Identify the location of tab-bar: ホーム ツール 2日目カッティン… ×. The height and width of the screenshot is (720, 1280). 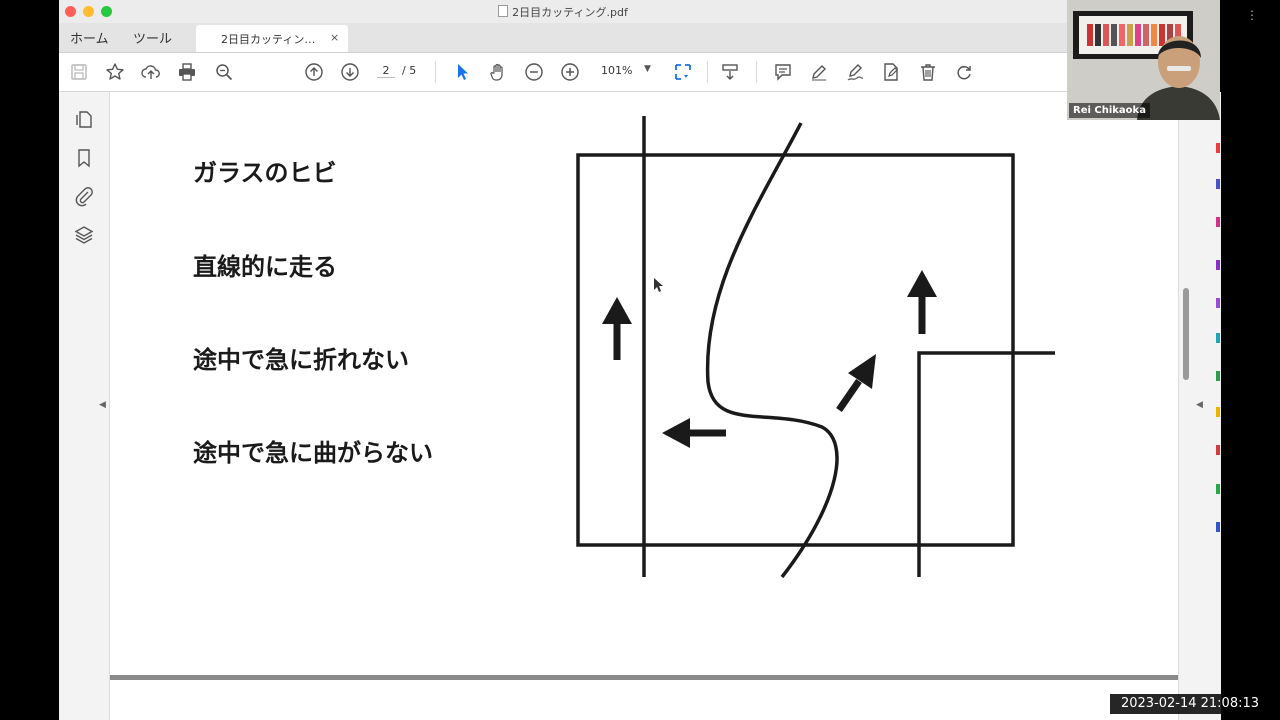
(563, 38).